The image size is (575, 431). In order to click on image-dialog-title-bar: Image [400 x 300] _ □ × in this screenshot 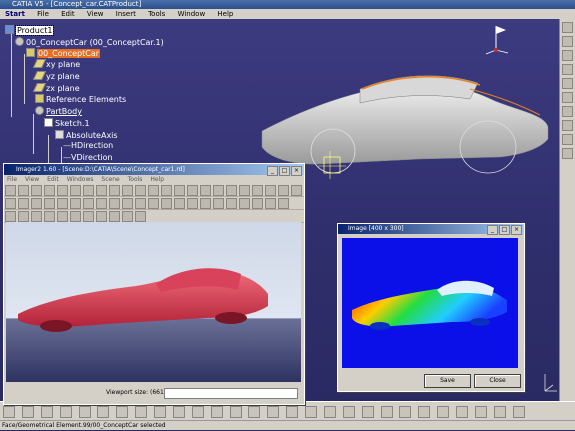, I will do `click(431, 229)`.